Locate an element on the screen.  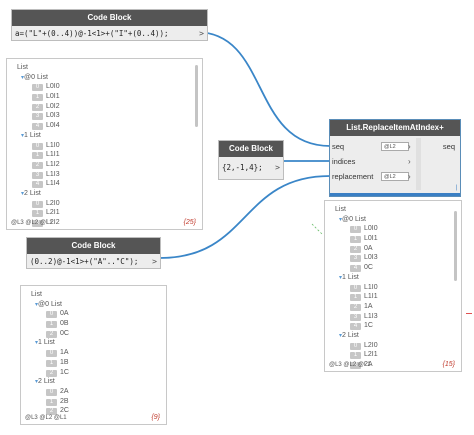
code-text: a=("L"+(0..4))@-1<1>+("I"+(0..4)); is located at coordinates (92, 33).